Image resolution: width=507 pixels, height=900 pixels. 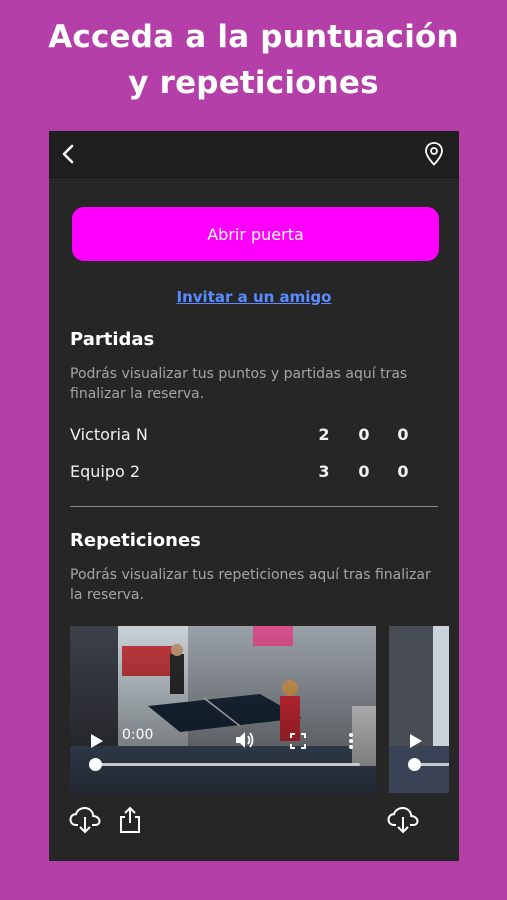 I want to click on score-row: Equipo 2 3 0 0, so click(x=245, y=474).